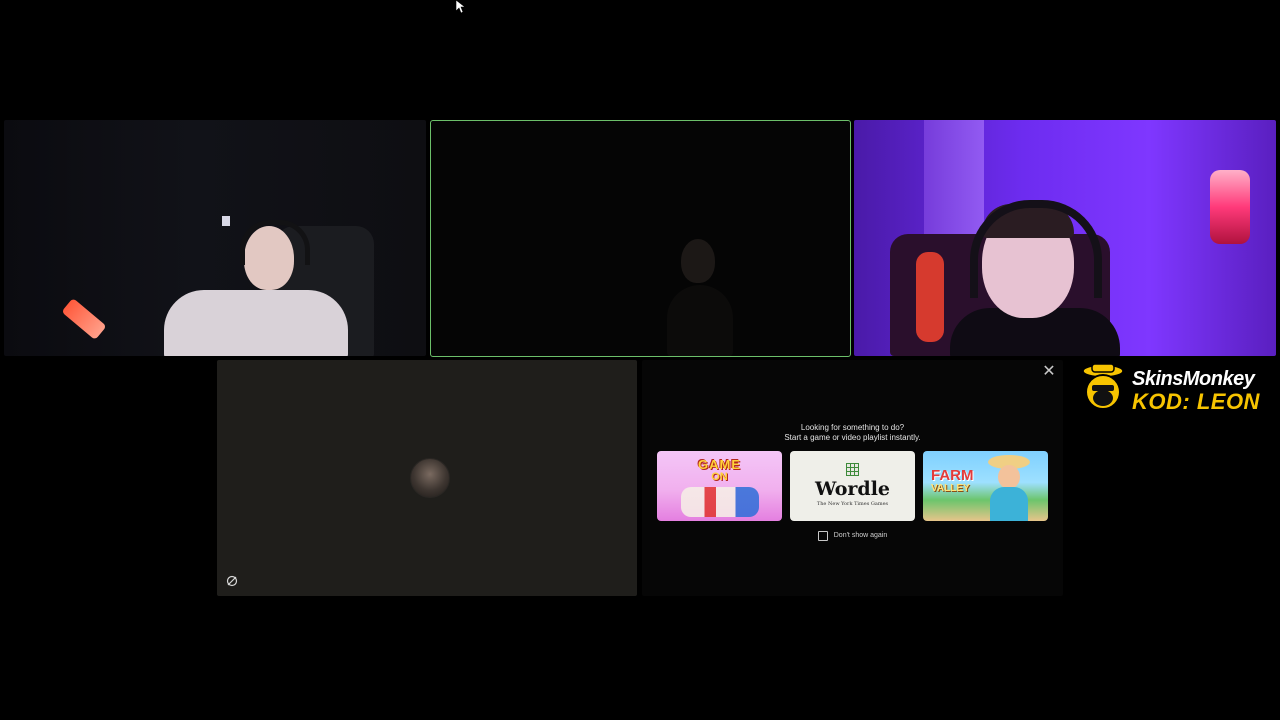 This screenshot has height=720, width=1280. Describe the element at coordinates (930, 297) in the screenshot. I see `chair-accent` at that location.